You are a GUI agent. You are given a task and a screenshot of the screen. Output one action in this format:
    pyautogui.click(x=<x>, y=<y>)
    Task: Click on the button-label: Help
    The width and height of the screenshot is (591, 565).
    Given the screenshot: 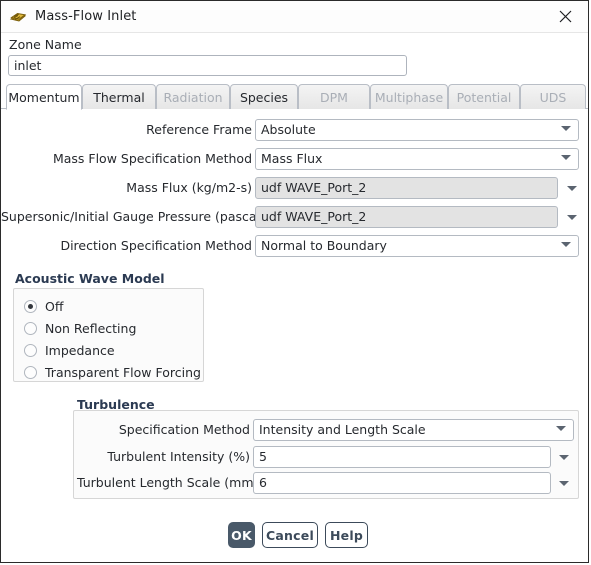 What is the action you would take?
    pyautogui.click(x=346, y=535)
    